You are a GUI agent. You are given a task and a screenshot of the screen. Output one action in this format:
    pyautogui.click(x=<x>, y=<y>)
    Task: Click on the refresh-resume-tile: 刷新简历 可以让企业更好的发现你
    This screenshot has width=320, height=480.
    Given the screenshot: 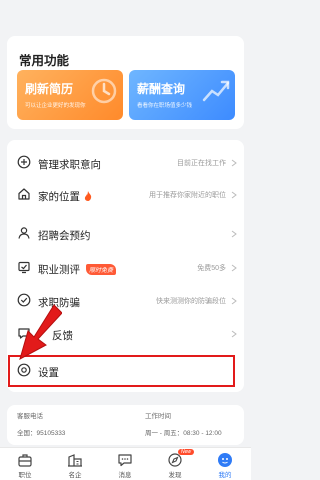 What is the action you would take?
    pyautogui.click(x=70, y=95)
    